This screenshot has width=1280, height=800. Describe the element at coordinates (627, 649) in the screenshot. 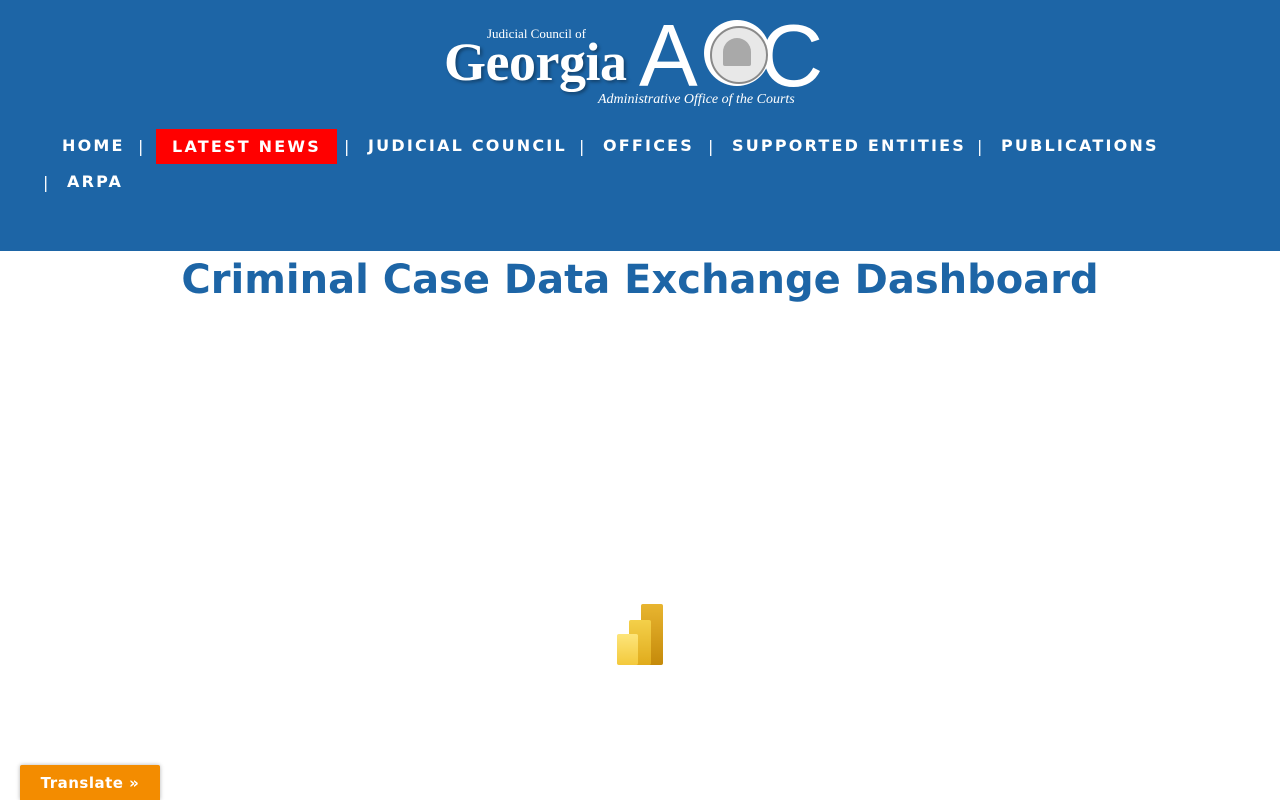

I see `power-bi-bar-short` at that location.